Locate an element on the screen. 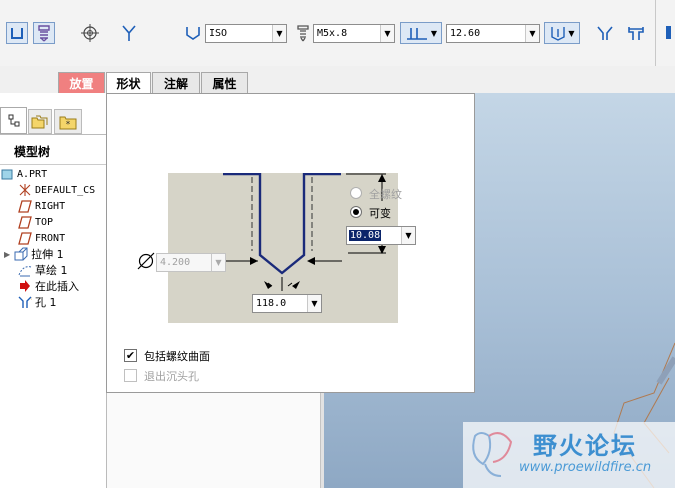 The image size is (675, 488). tree-item-top-plane: TOP is located at coordinates (35, 222).